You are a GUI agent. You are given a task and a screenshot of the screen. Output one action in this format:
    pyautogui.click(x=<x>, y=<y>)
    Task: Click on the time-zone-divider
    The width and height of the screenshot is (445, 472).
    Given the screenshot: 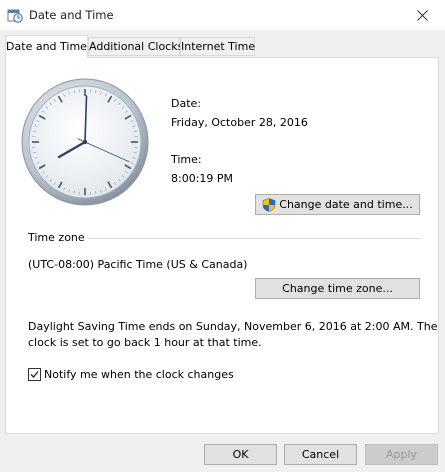 What is the action you would take?
    pyautogui.click(x=255, y=238)
    